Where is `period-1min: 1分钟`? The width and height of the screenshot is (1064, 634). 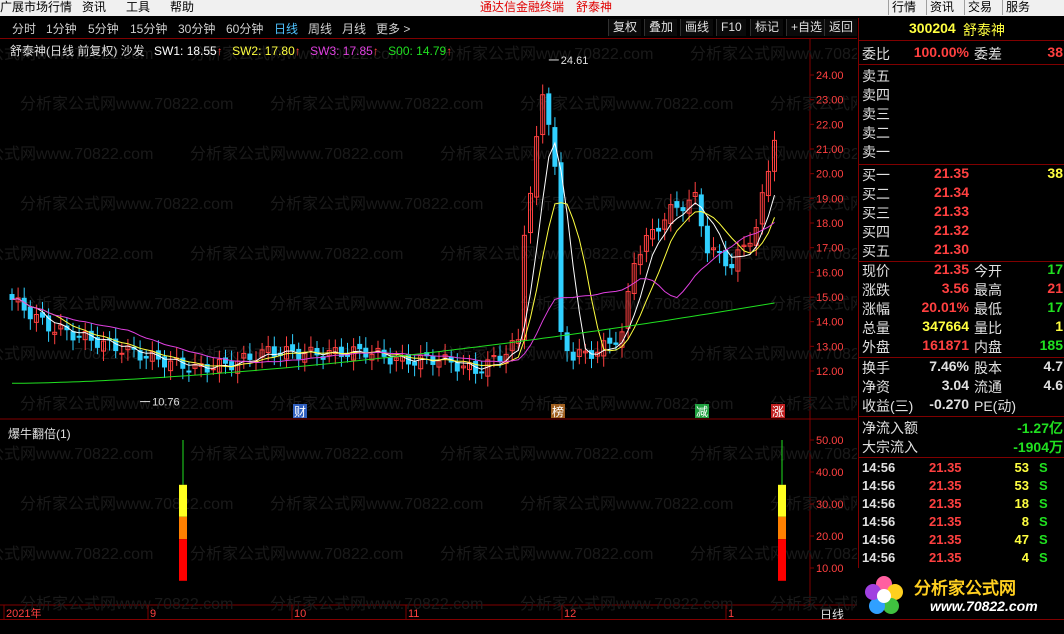
period-1min: 1分钟 is located at coordinates (61, 28).